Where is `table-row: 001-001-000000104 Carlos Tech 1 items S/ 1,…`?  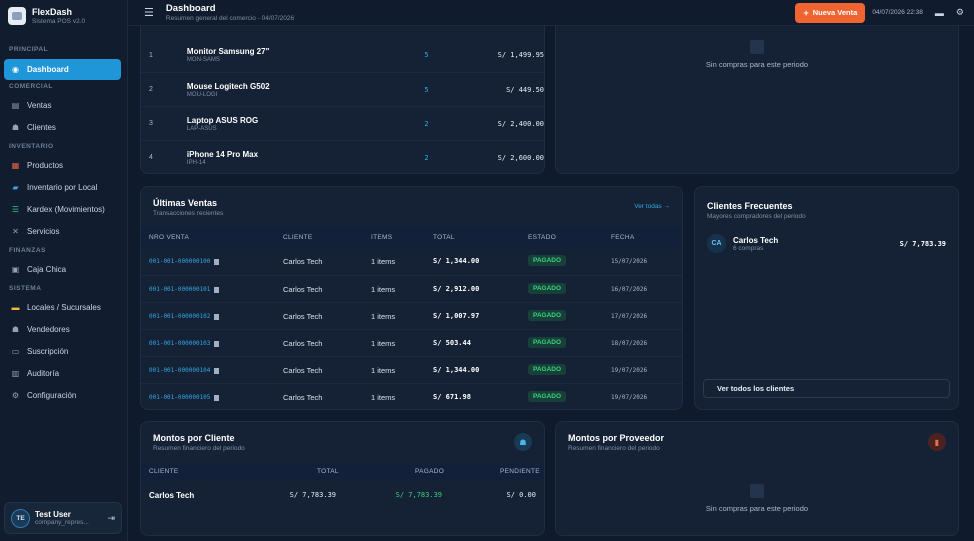 table-row: 001-001-000000104 Carlos Tech 1 items S/ 1,… is located at coordinates (411, 369).